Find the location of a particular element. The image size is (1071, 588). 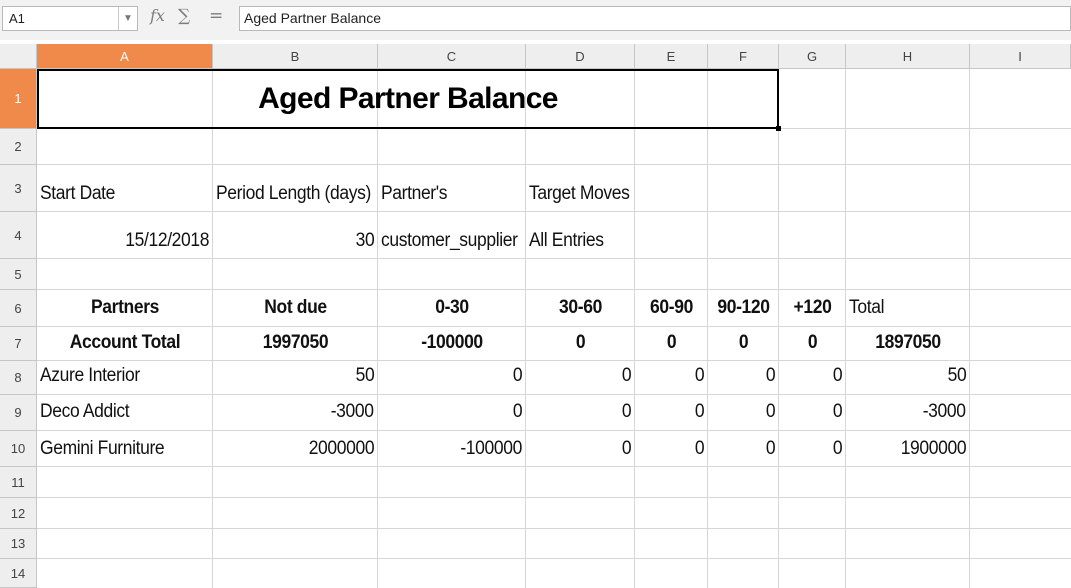

partner-not-due: 50 is located at coordinates (364, 376).